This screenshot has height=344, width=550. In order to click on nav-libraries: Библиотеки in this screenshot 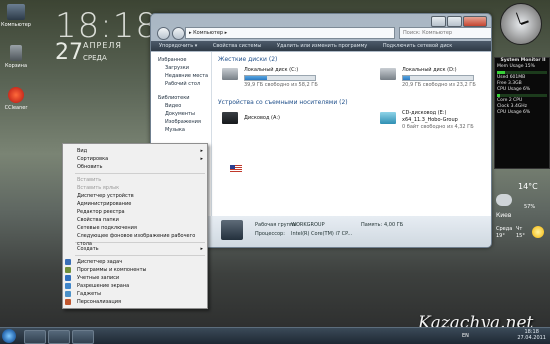, I will do `click(181, 98)`.